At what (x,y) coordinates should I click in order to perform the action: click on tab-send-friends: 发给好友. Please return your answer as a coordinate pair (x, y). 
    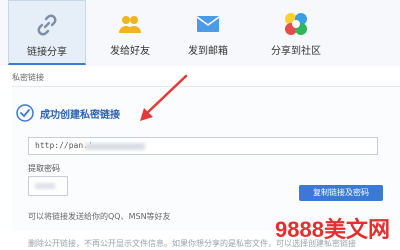
    Looking at the image, I should click on (130, 33).